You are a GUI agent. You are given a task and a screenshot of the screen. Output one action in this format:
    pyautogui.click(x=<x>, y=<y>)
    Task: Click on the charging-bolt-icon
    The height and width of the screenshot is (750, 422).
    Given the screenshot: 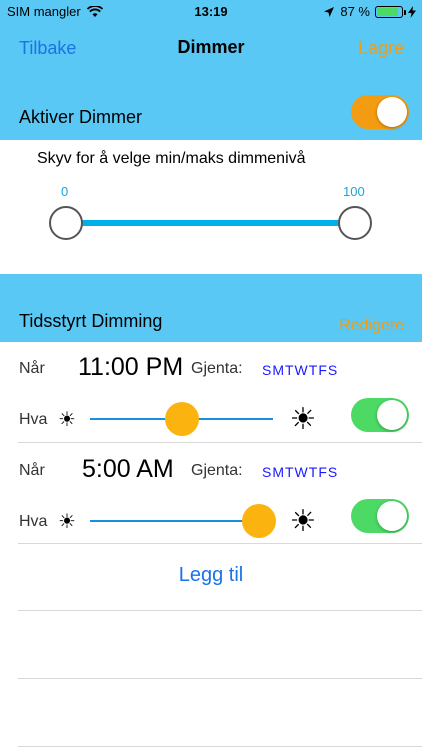 What is the action you would take?
    pyautogui.click(x=412, y=11)
    